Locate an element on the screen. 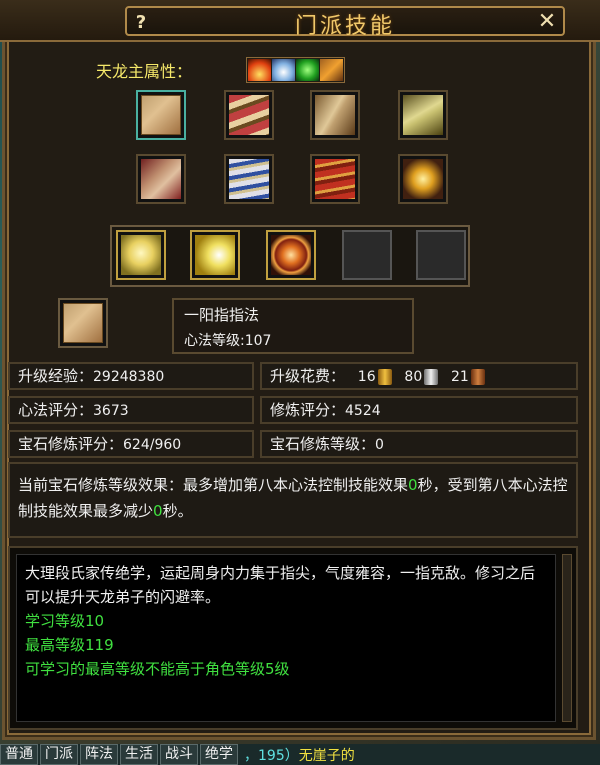  figure-manual-icon is located at coordinates (161, 179).